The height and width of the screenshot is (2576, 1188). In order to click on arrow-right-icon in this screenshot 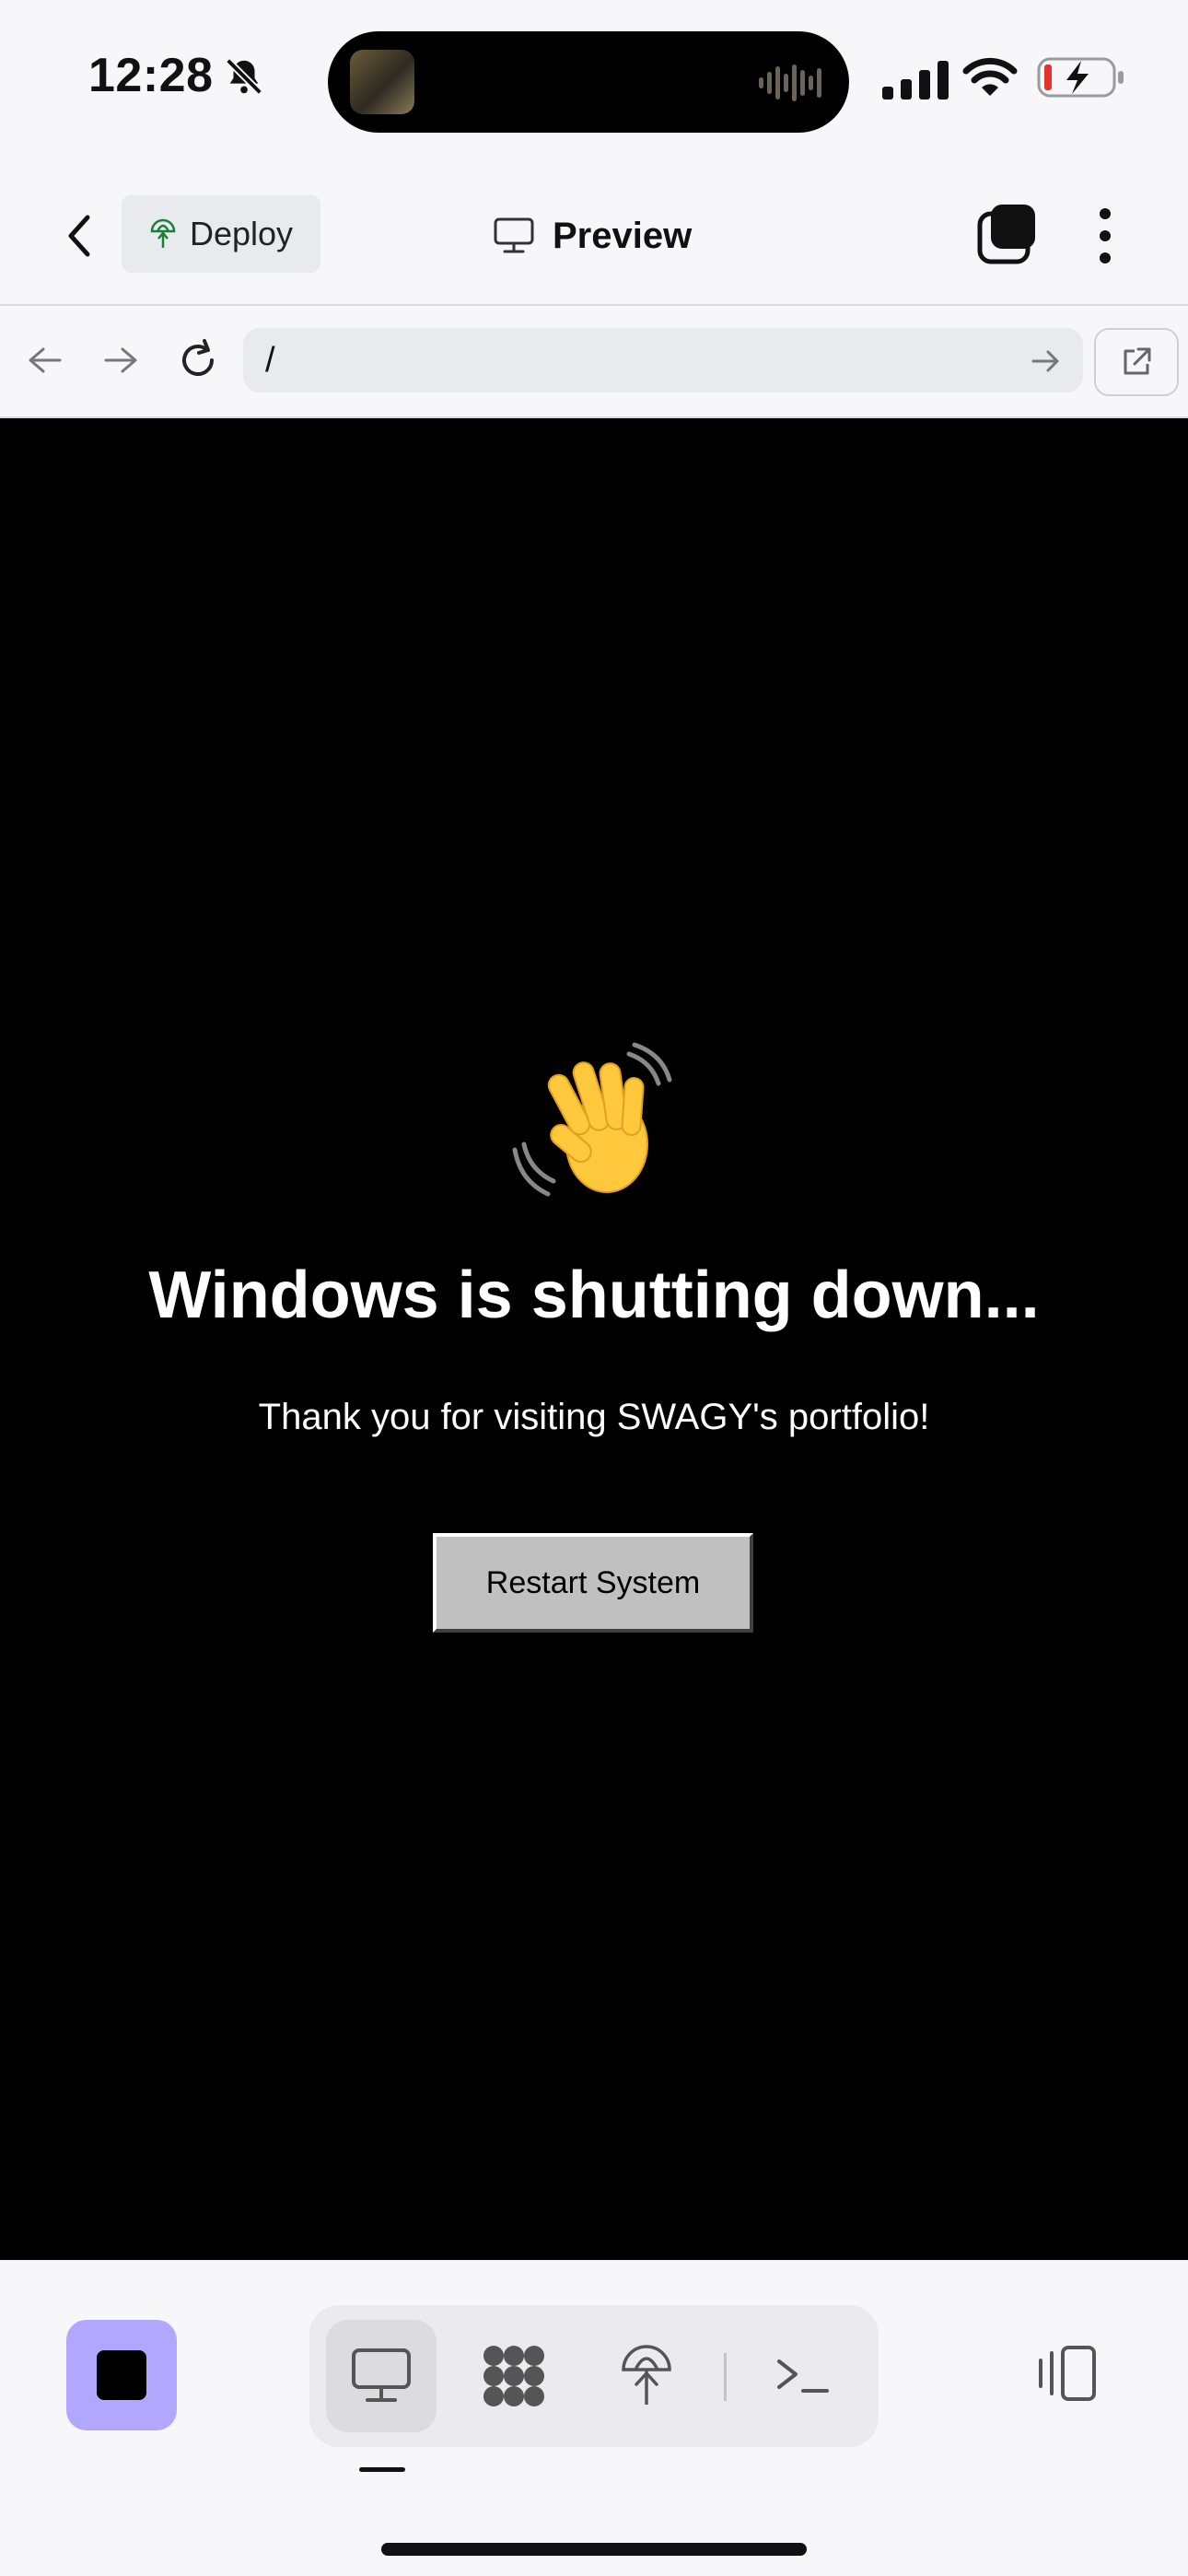, I will do `click(120, 360)`.